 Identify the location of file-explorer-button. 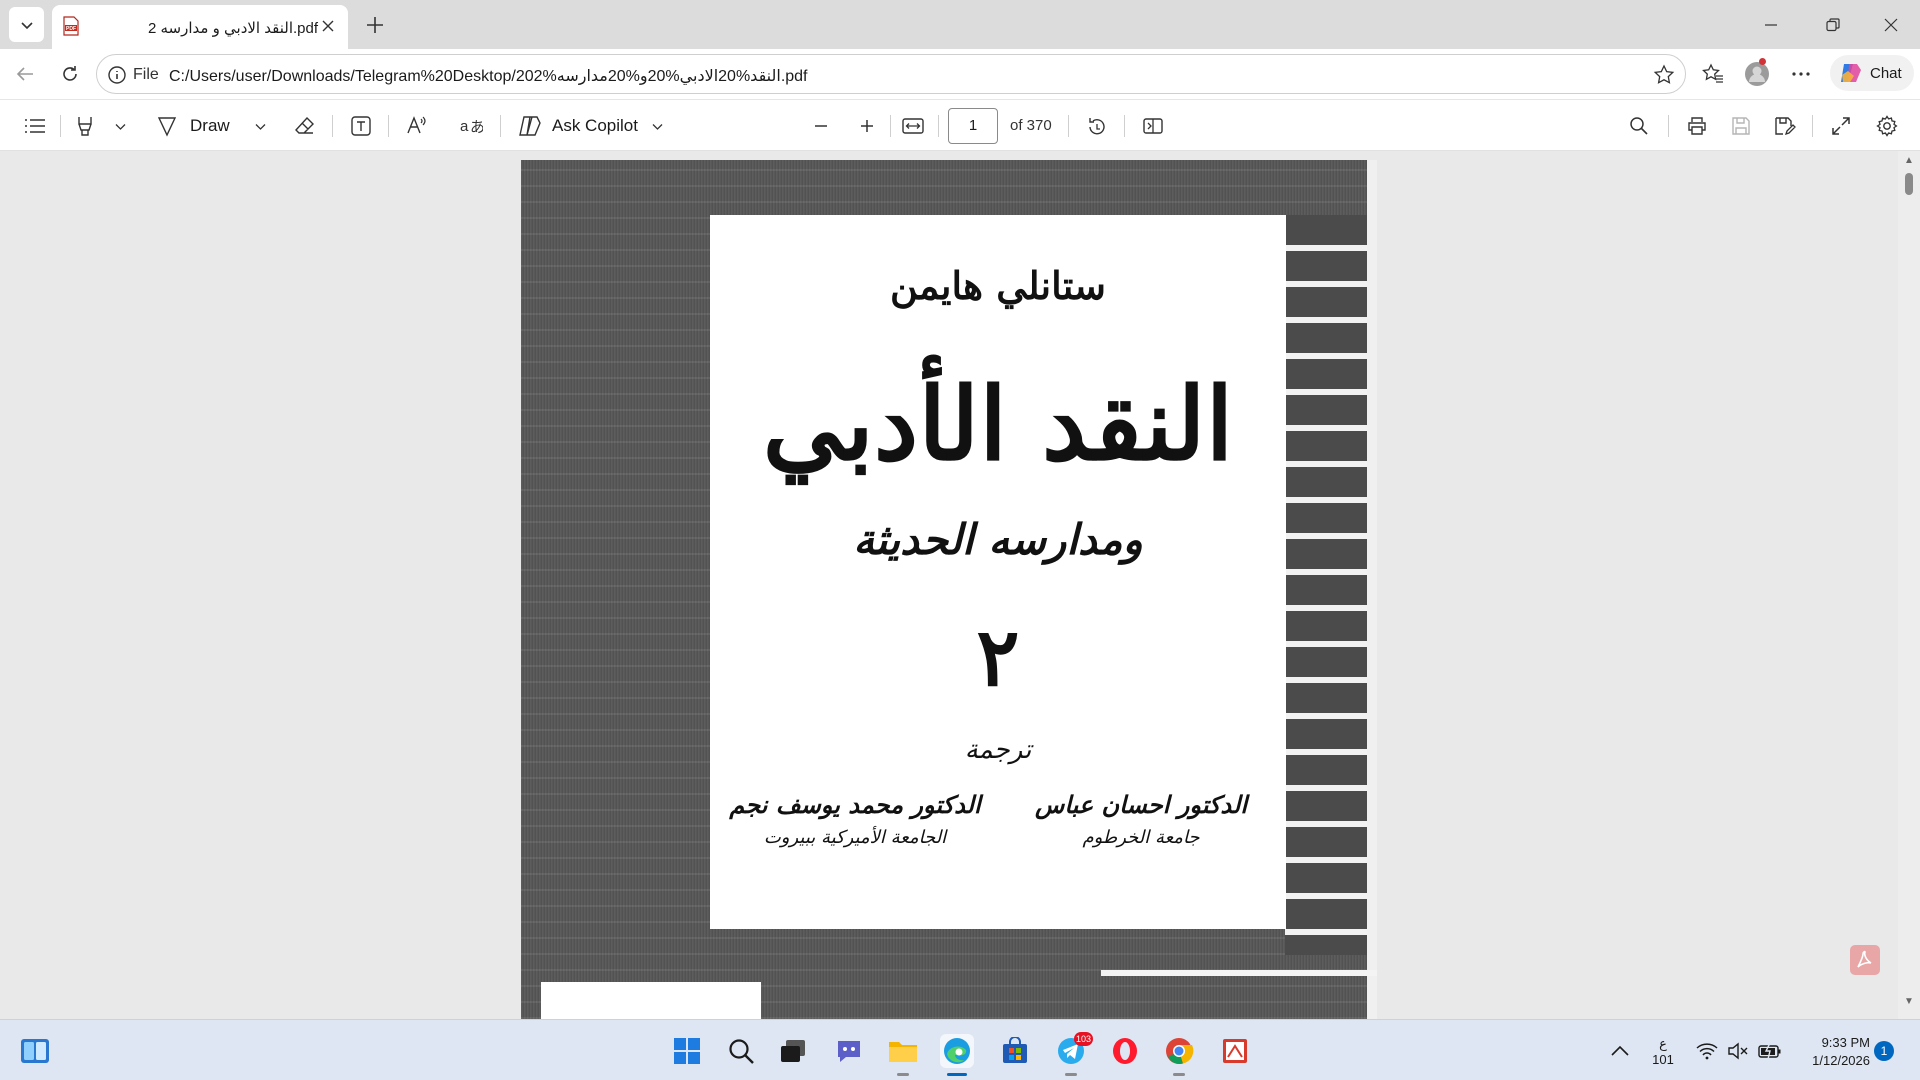
(903, 1055).